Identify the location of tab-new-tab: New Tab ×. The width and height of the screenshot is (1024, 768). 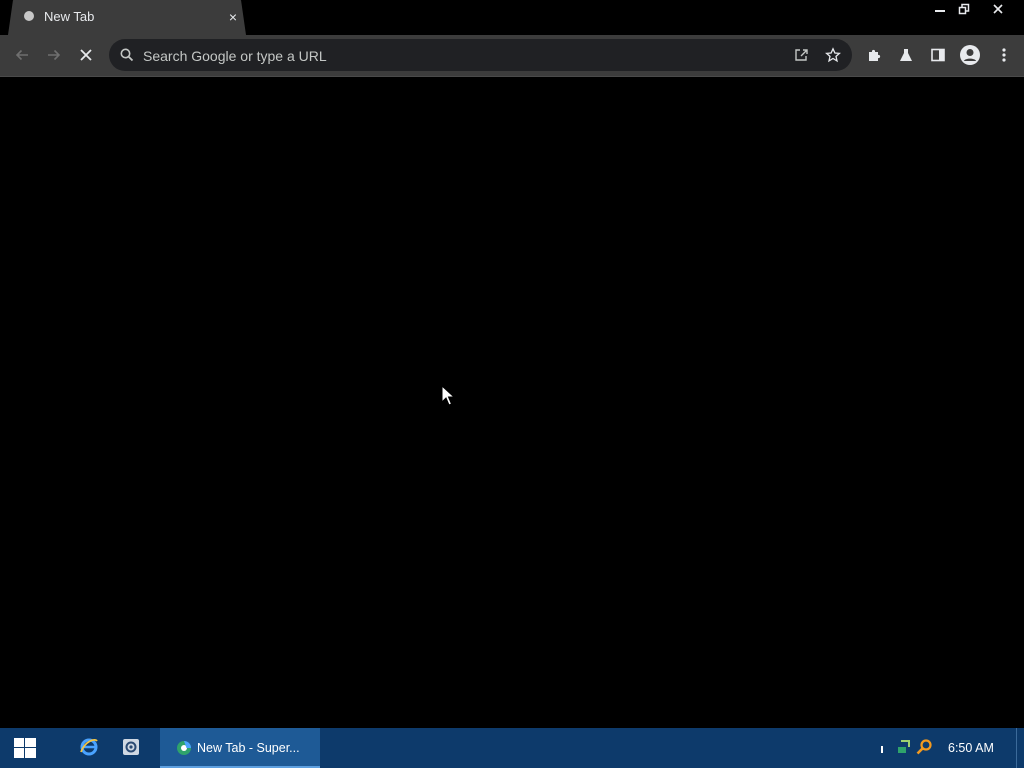
(127, 17).